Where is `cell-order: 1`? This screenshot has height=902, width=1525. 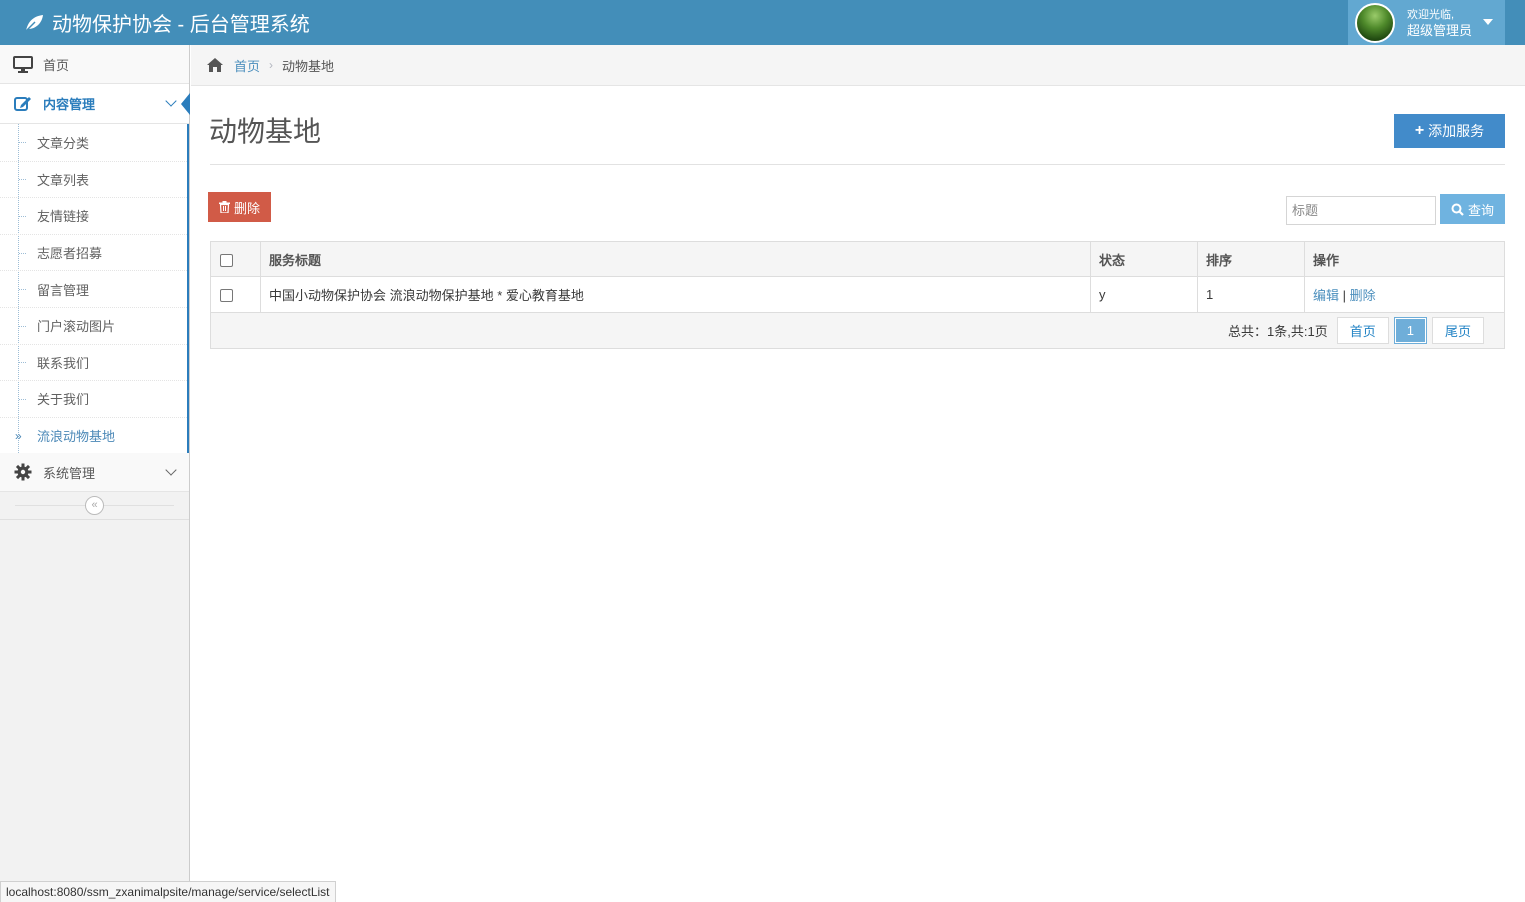
cell-order: 1 is located at coordinates (1251, 294).